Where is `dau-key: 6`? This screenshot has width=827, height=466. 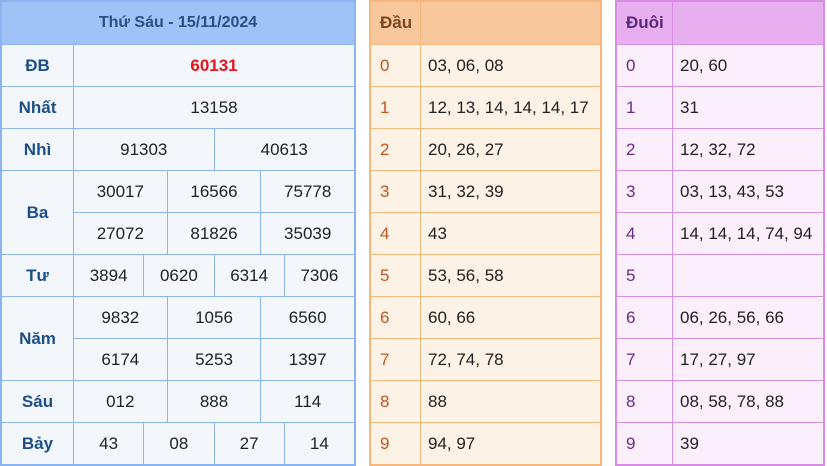
dau-key: 6 is located at coordinates (396, 317).